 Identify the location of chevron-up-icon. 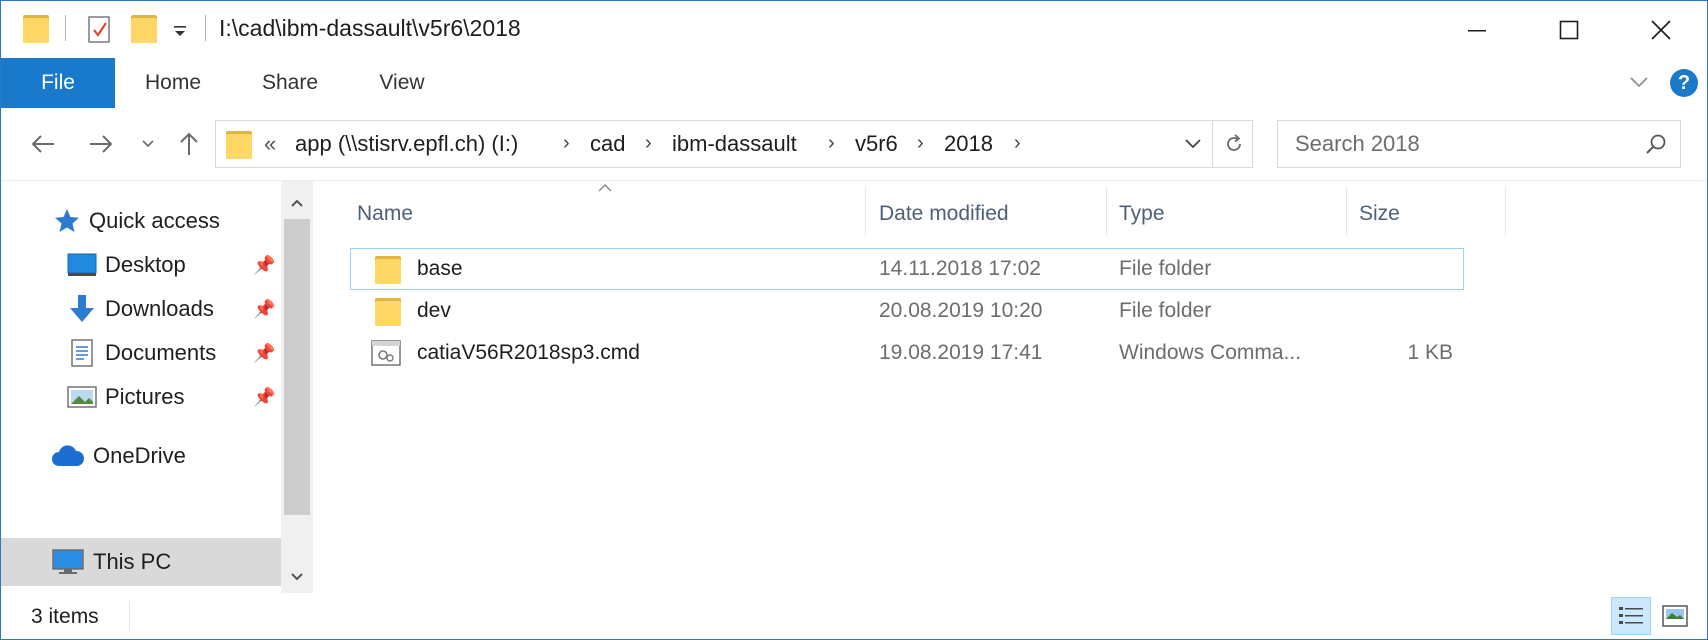
(297, 203).